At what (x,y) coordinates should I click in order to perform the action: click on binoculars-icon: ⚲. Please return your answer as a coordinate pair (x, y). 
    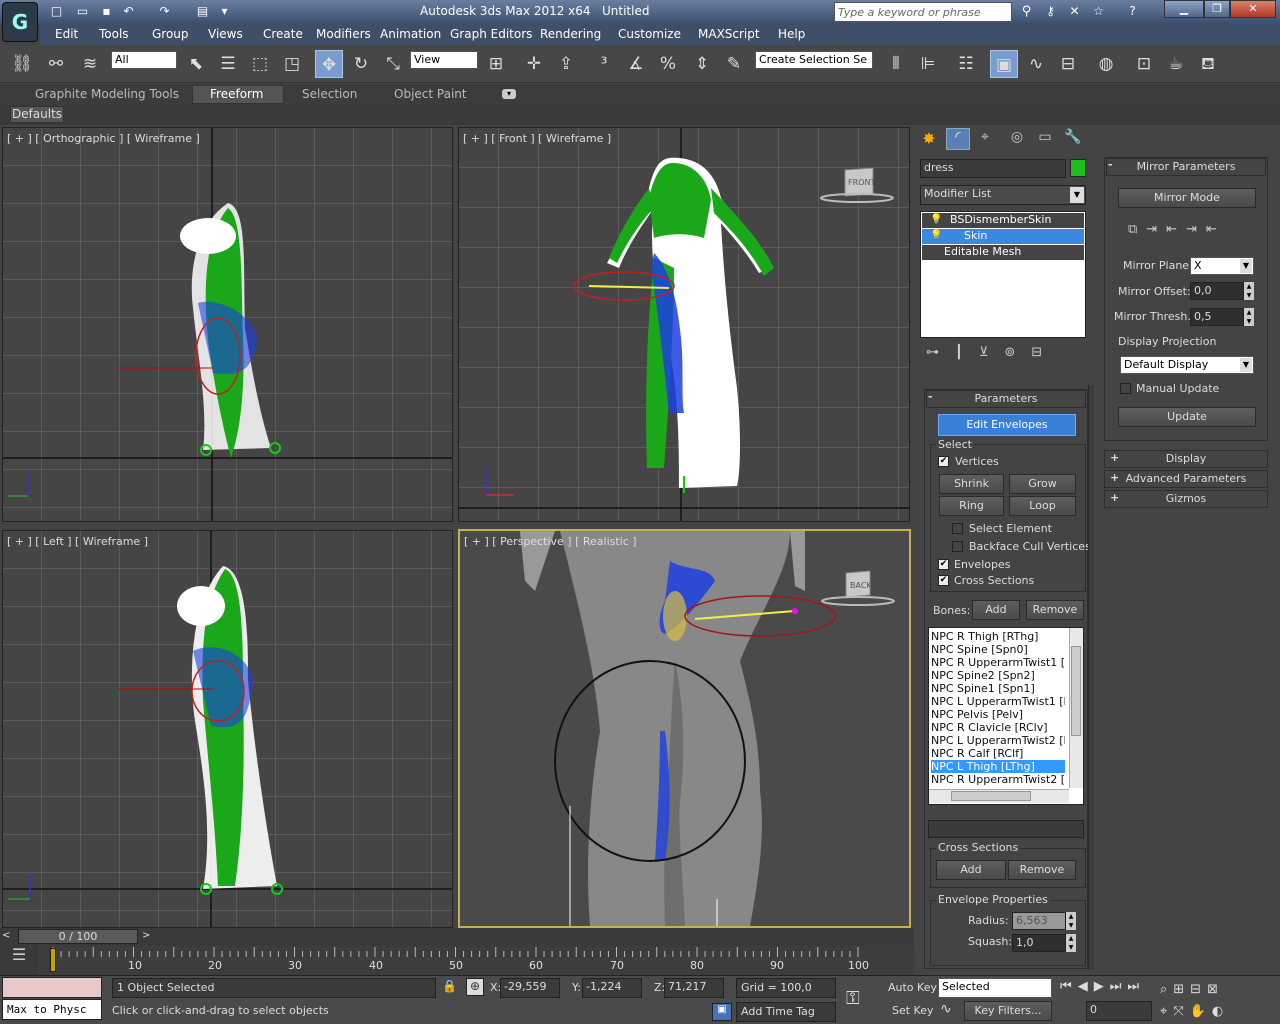
    Looking at the image, I should click on (1026, 11).